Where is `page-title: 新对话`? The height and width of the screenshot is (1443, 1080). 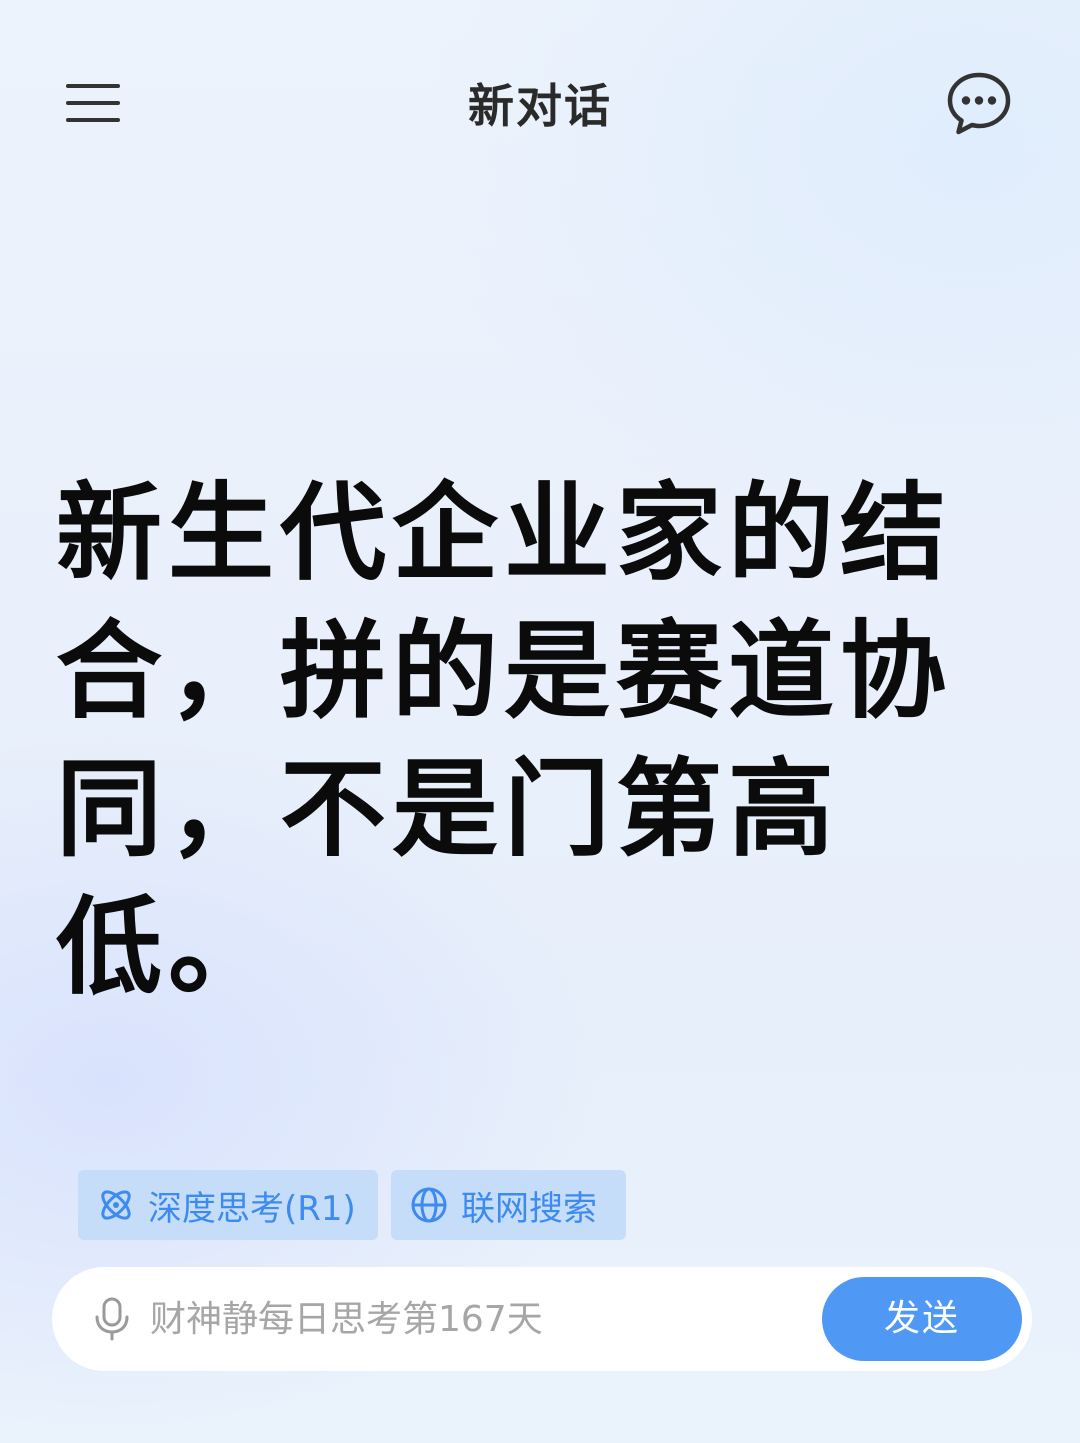 page-title: 新对话 is located at coordinates (540, 106).